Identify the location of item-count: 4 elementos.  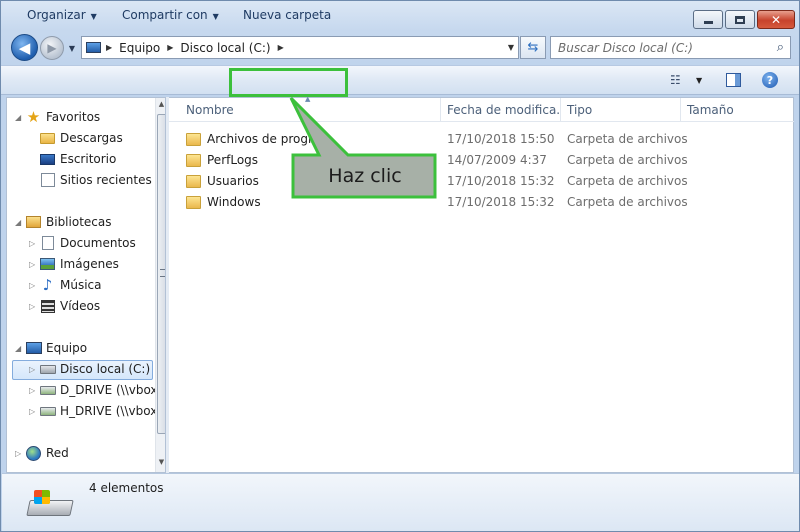
(126, 488).